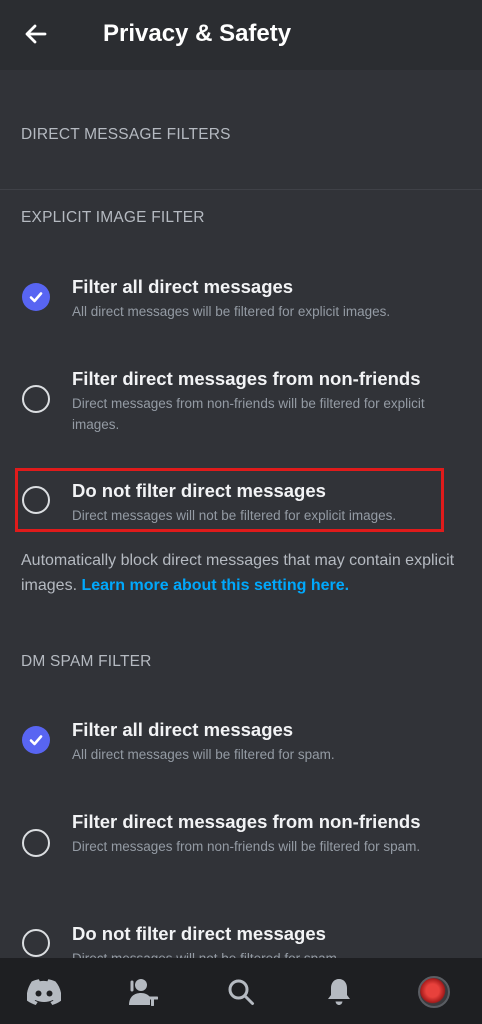 Image resolution: width=482 pixels, height=1024 pixels. I want to click on section-title-dm-filters: DIRECT MESSAGE FILTERS, so click(126, 134).